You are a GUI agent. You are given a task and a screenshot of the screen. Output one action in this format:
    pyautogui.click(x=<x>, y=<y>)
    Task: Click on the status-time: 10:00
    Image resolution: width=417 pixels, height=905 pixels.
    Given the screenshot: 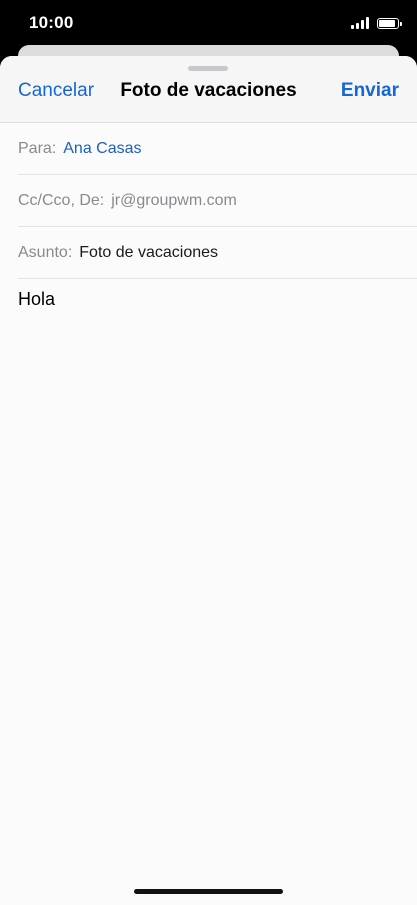 What is the action you would take?
    pyautogui.click(x=51, y=22)
    